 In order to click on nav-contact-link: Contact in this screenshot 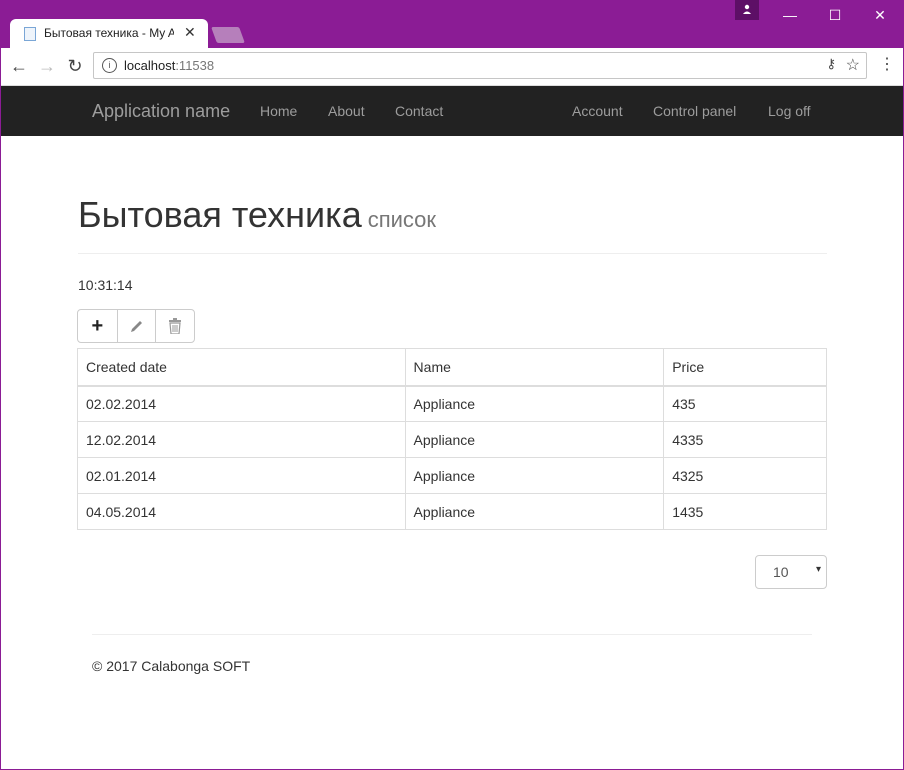, I will do `click(419, 111)`.